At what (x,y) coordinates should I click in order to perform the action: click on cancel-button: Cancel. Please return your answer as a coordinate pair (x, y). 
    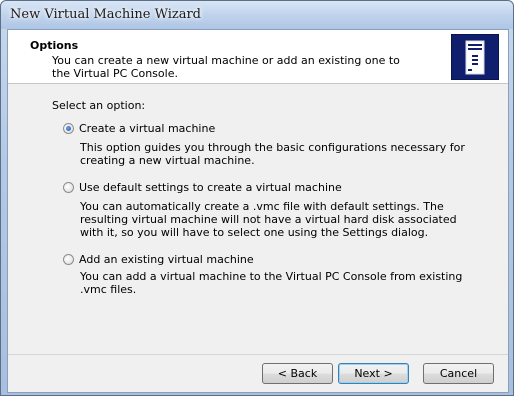
    Looking at the image, I should click on (458, 373).